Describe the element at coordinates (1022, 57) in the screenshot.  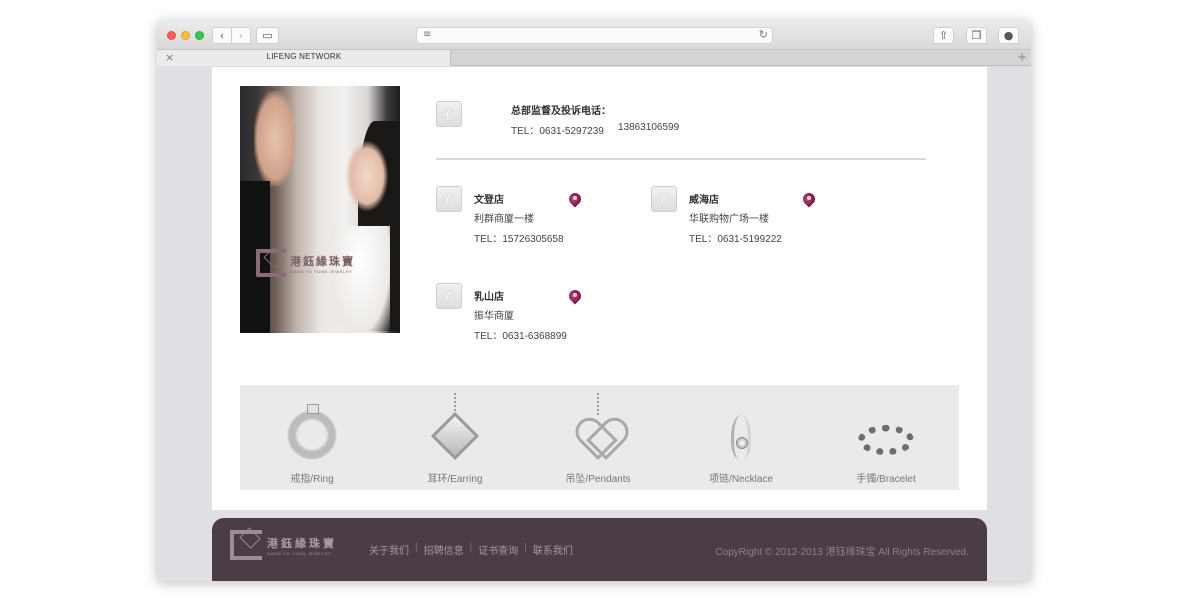
I see `new-tab-icon: +` at that location.